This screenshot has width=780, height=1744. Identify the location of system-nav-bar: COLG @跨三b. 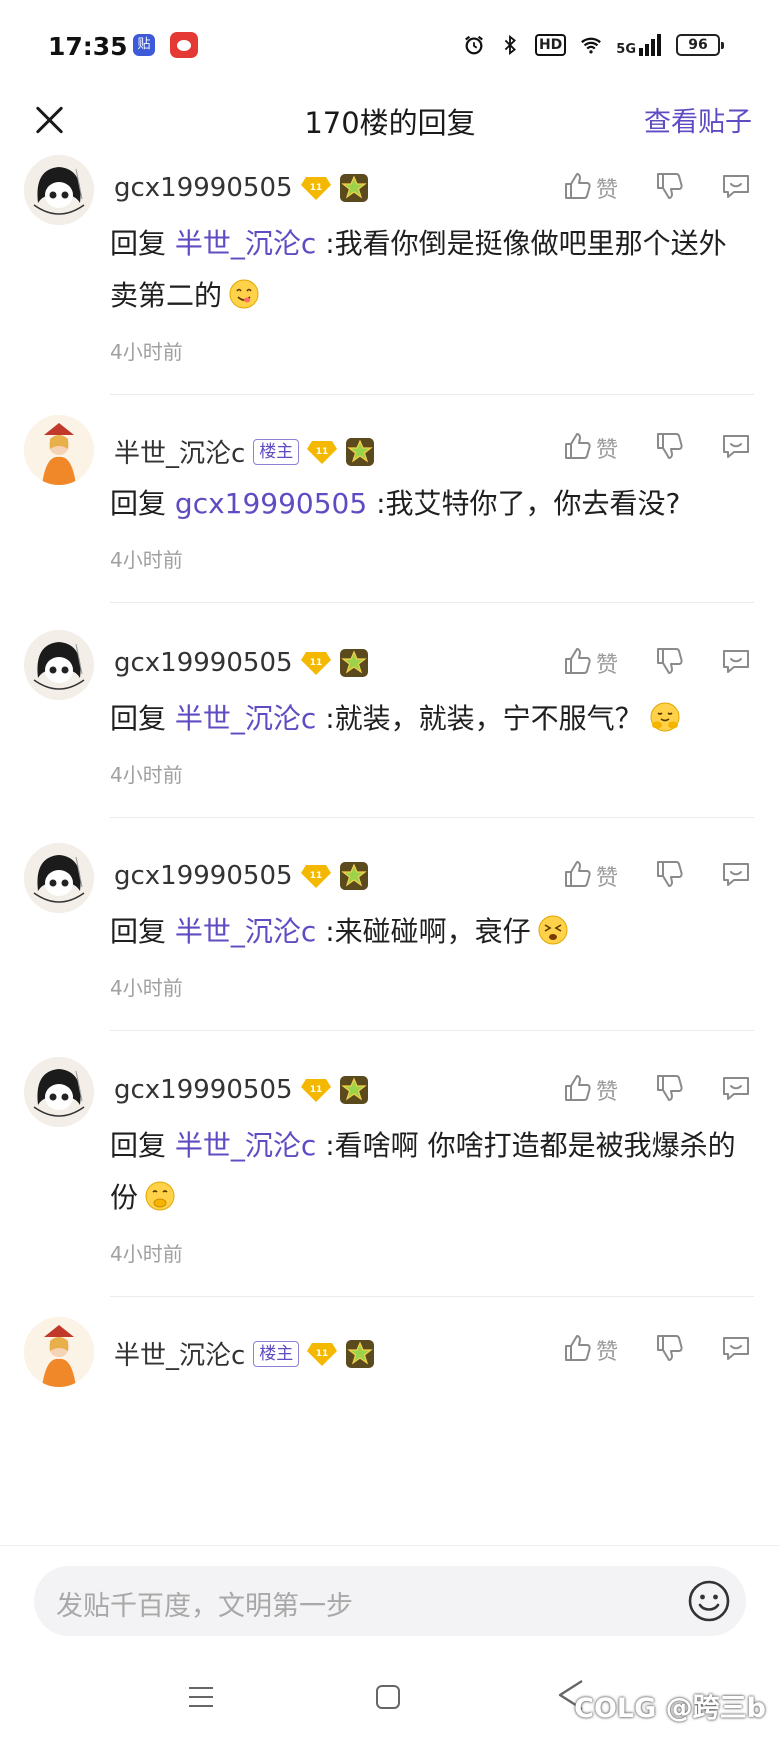
(390, 1702).